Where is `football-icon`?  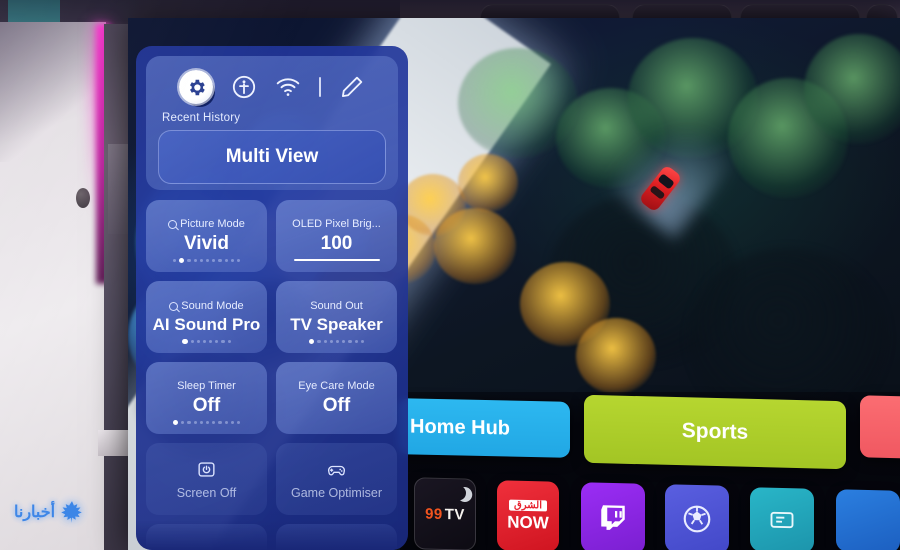 football-icon is located at coordinates (697, 519).